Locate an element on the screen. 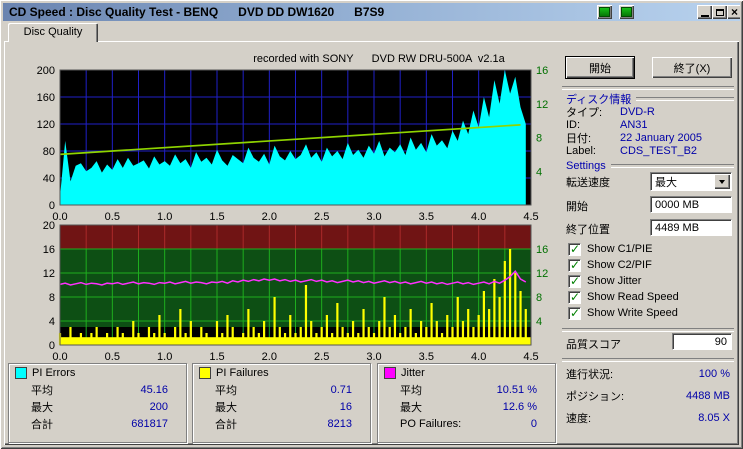 The width and height of the screenshot is (743, 449). svg-text: 20 is located at coordinates (49, 226).